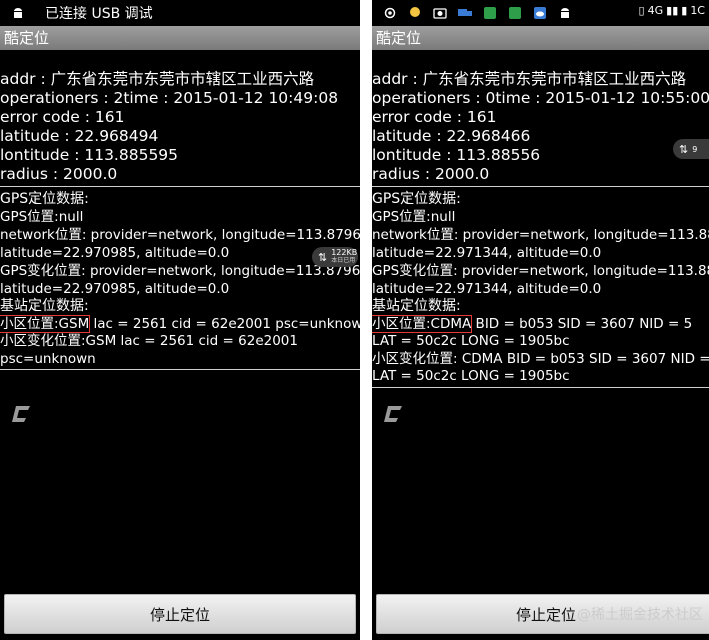  Describe the element at coordinates (487, 289) in the screenshot. I see `gps-change-line2: latitude=22.971344, altitude=0.0` at that location.